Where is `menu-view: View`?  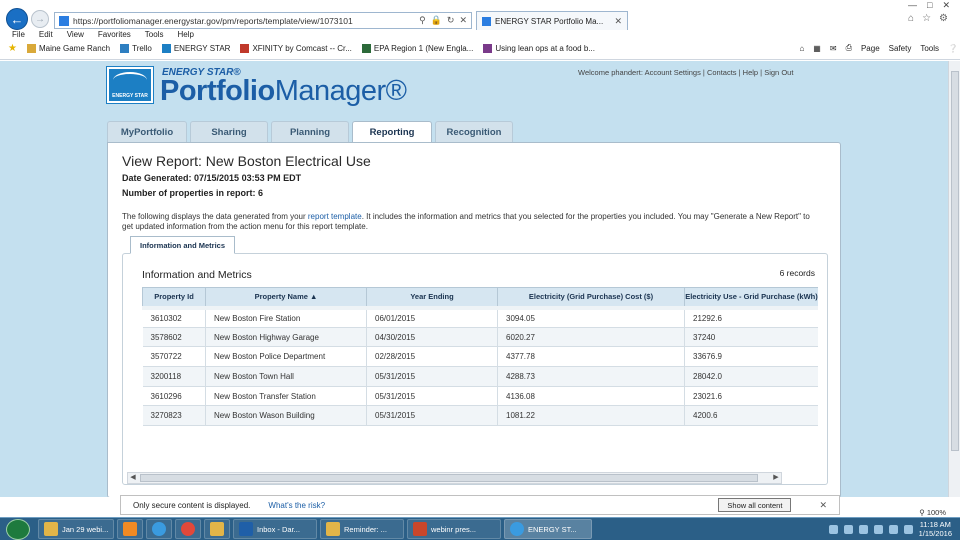 menu-view: View is located at coordinates (75, 34).